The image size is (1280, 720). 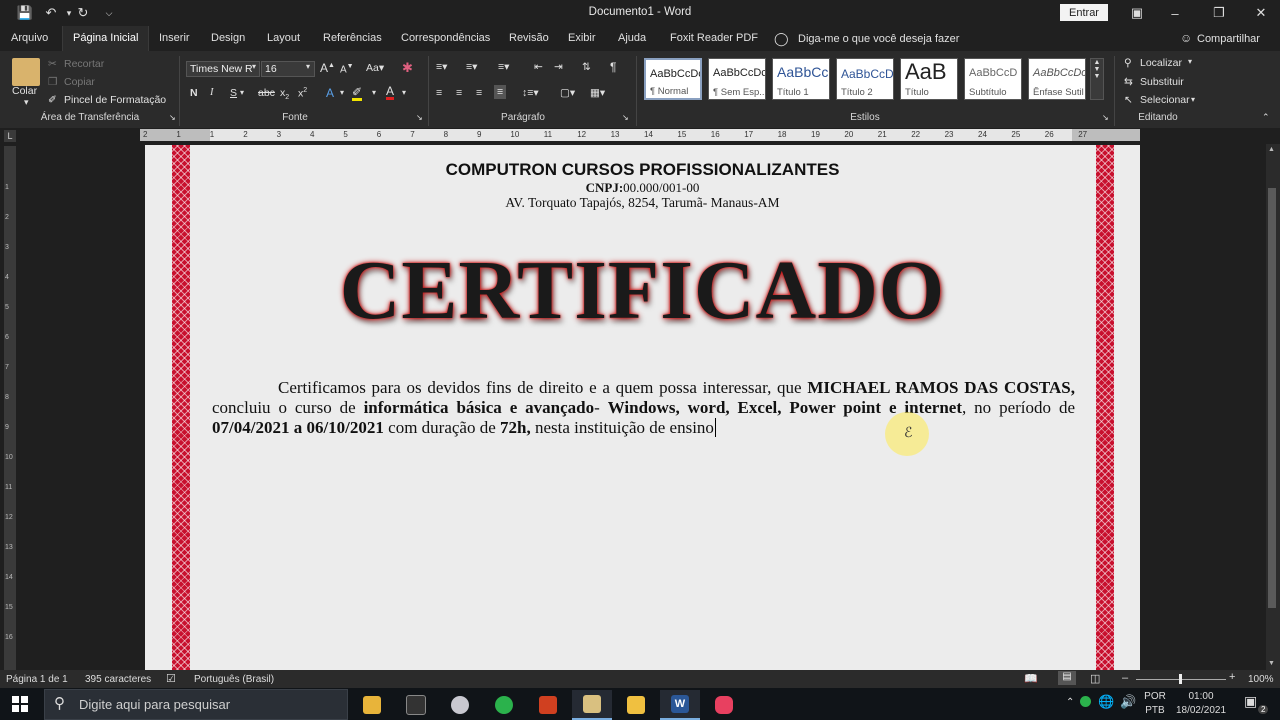 I want to click on subscript-icon: x2, so click(x=284, y=94).